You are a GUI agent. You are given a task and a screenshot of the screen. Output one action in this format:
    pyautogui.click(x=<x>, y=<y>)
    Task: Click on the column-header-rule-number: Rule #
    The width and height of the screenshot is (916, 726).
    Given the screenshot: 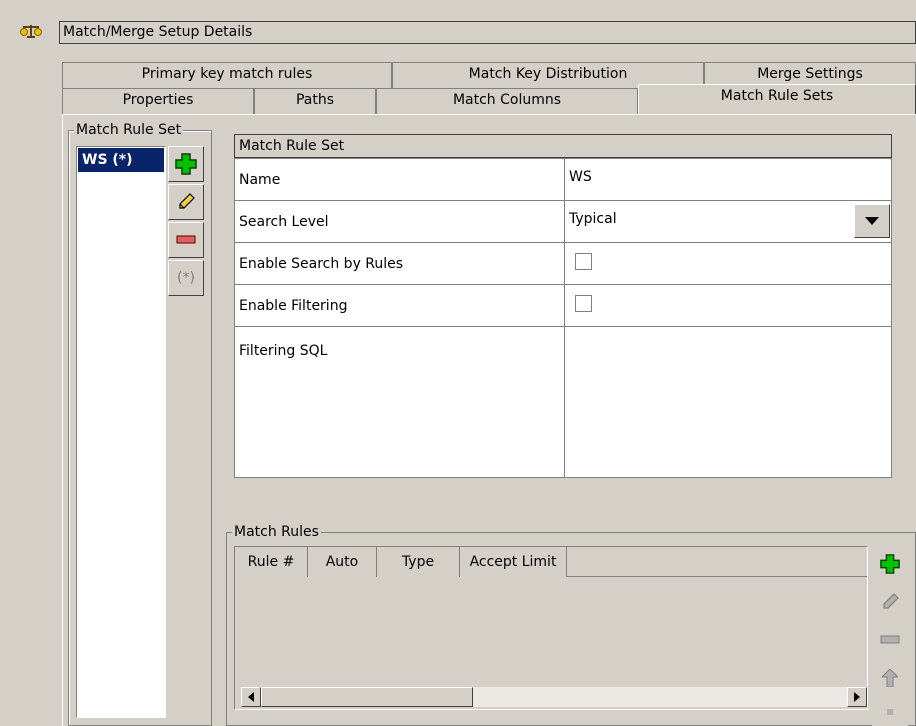 What is the action you would take?
    pyautogui.click(x=271, y=562)
    